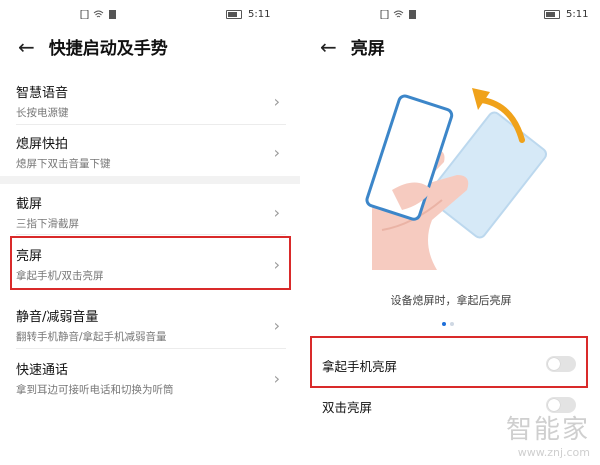 The width and height of the screenshot is (600, 465). What do you see at coordinates (29, 204) in the screenshot?
I see `item-title: 截屏` at bounding box center [29, 204].